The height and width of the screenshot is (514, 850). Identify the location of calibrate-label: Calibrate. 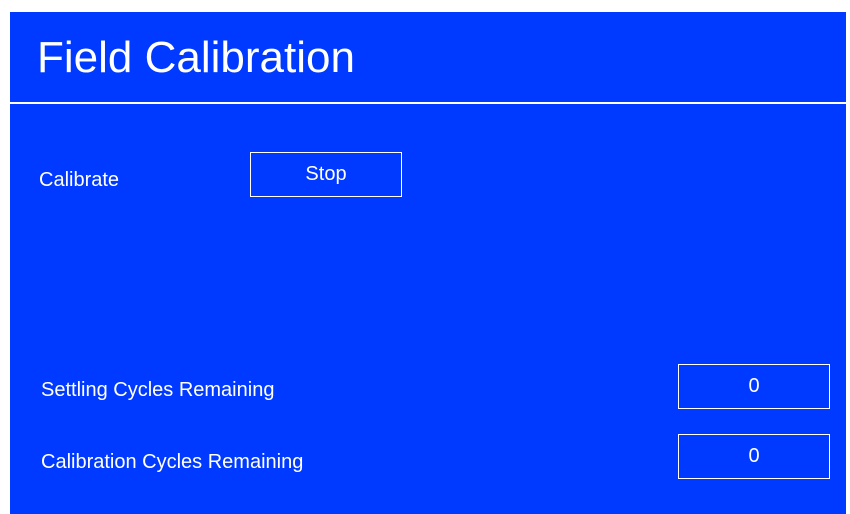
(79, 180).